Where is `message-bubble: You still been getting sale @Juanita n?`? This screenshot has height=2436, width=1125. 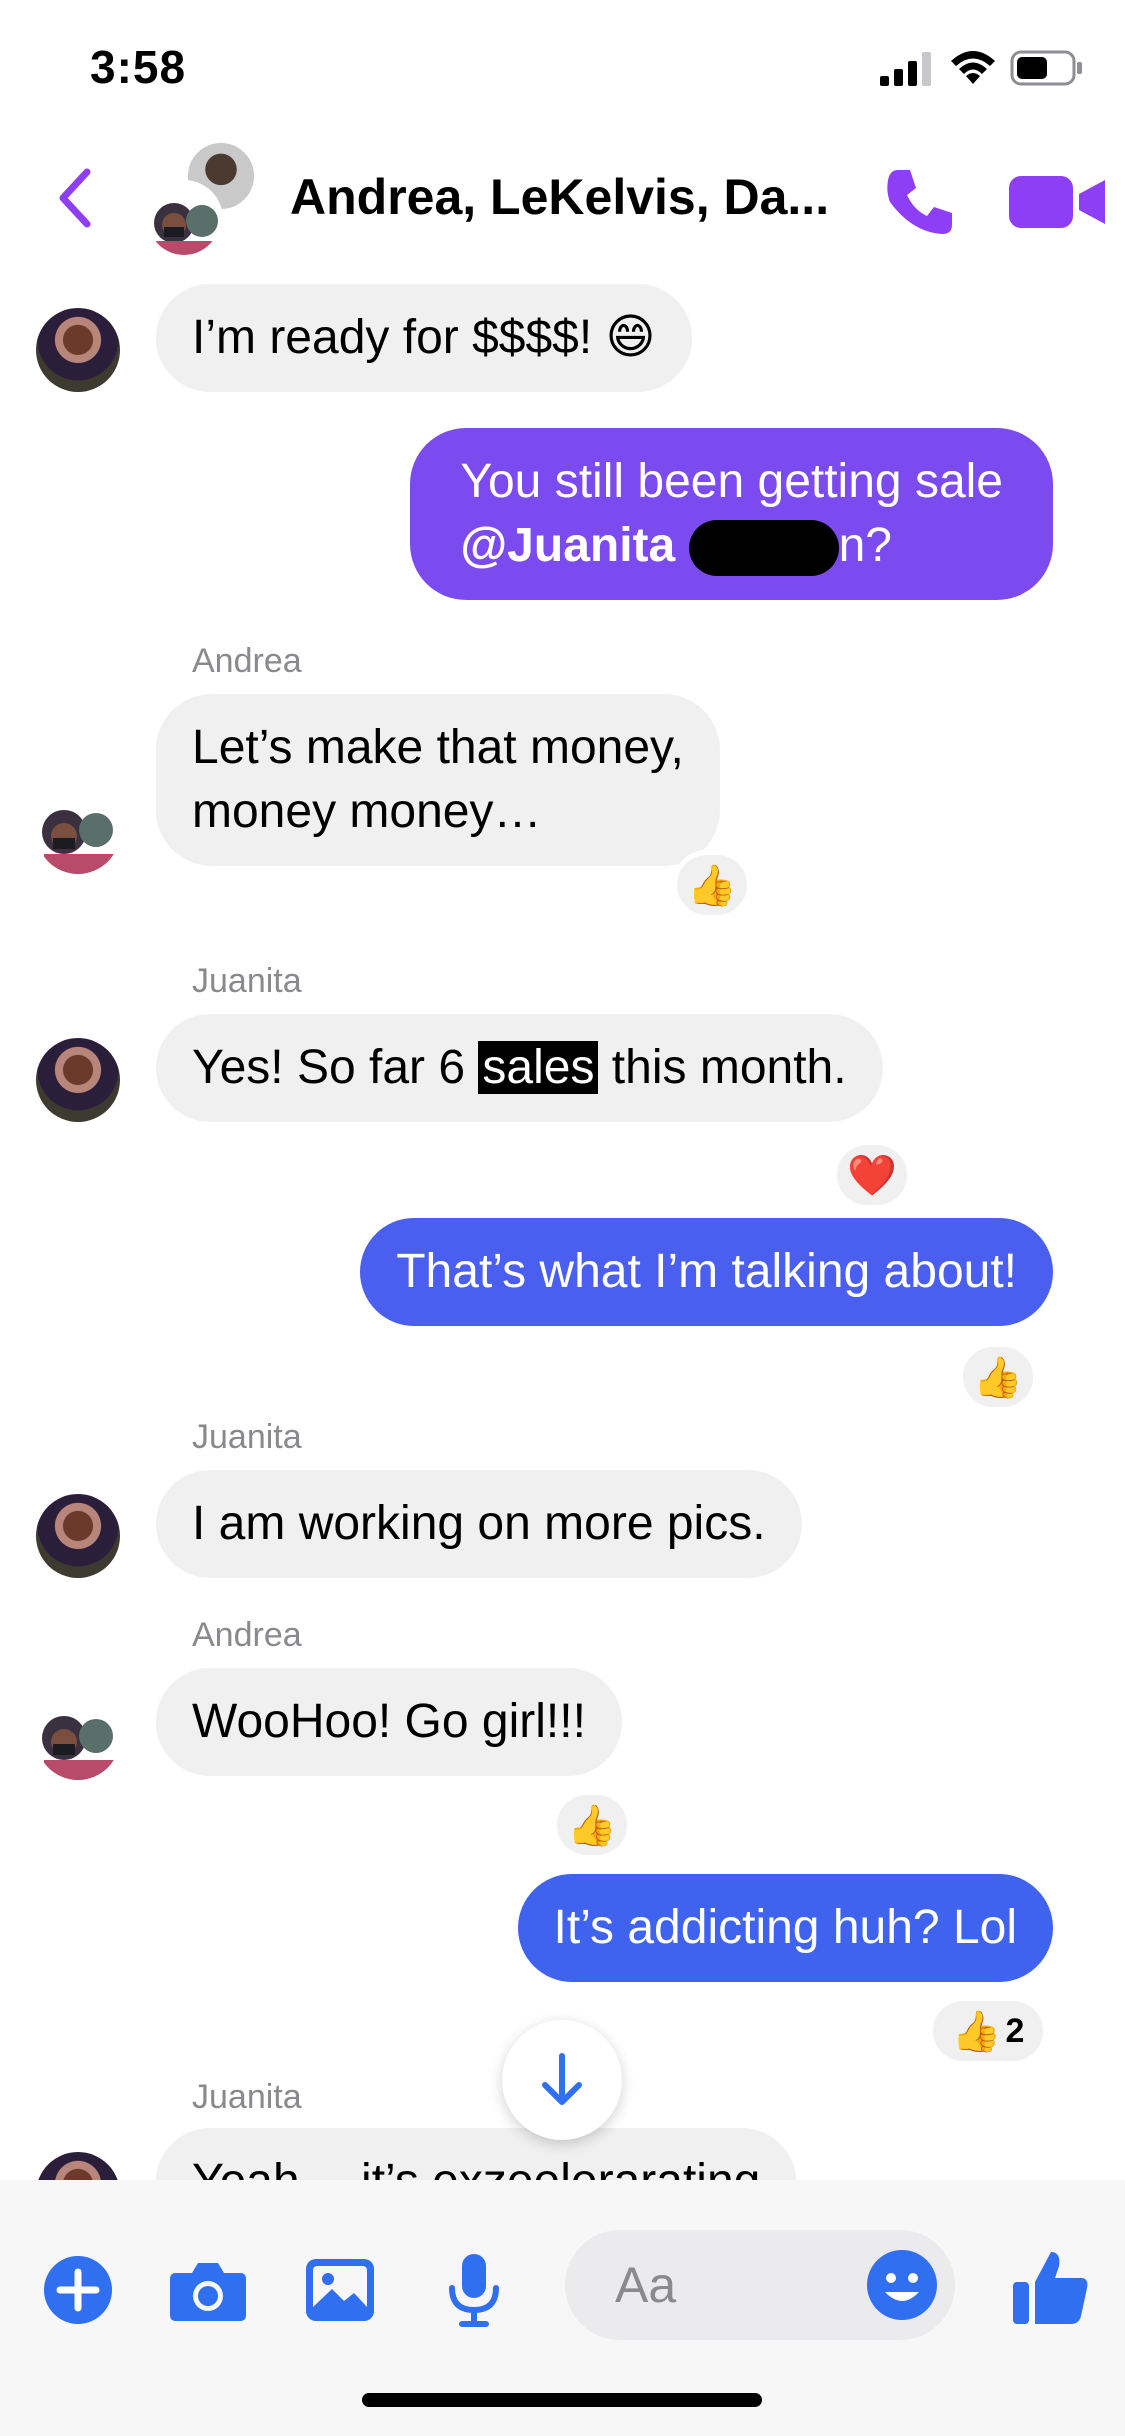 message-bubble: You still been getting sale @Juanita n? is located at coordinates (731, 514).